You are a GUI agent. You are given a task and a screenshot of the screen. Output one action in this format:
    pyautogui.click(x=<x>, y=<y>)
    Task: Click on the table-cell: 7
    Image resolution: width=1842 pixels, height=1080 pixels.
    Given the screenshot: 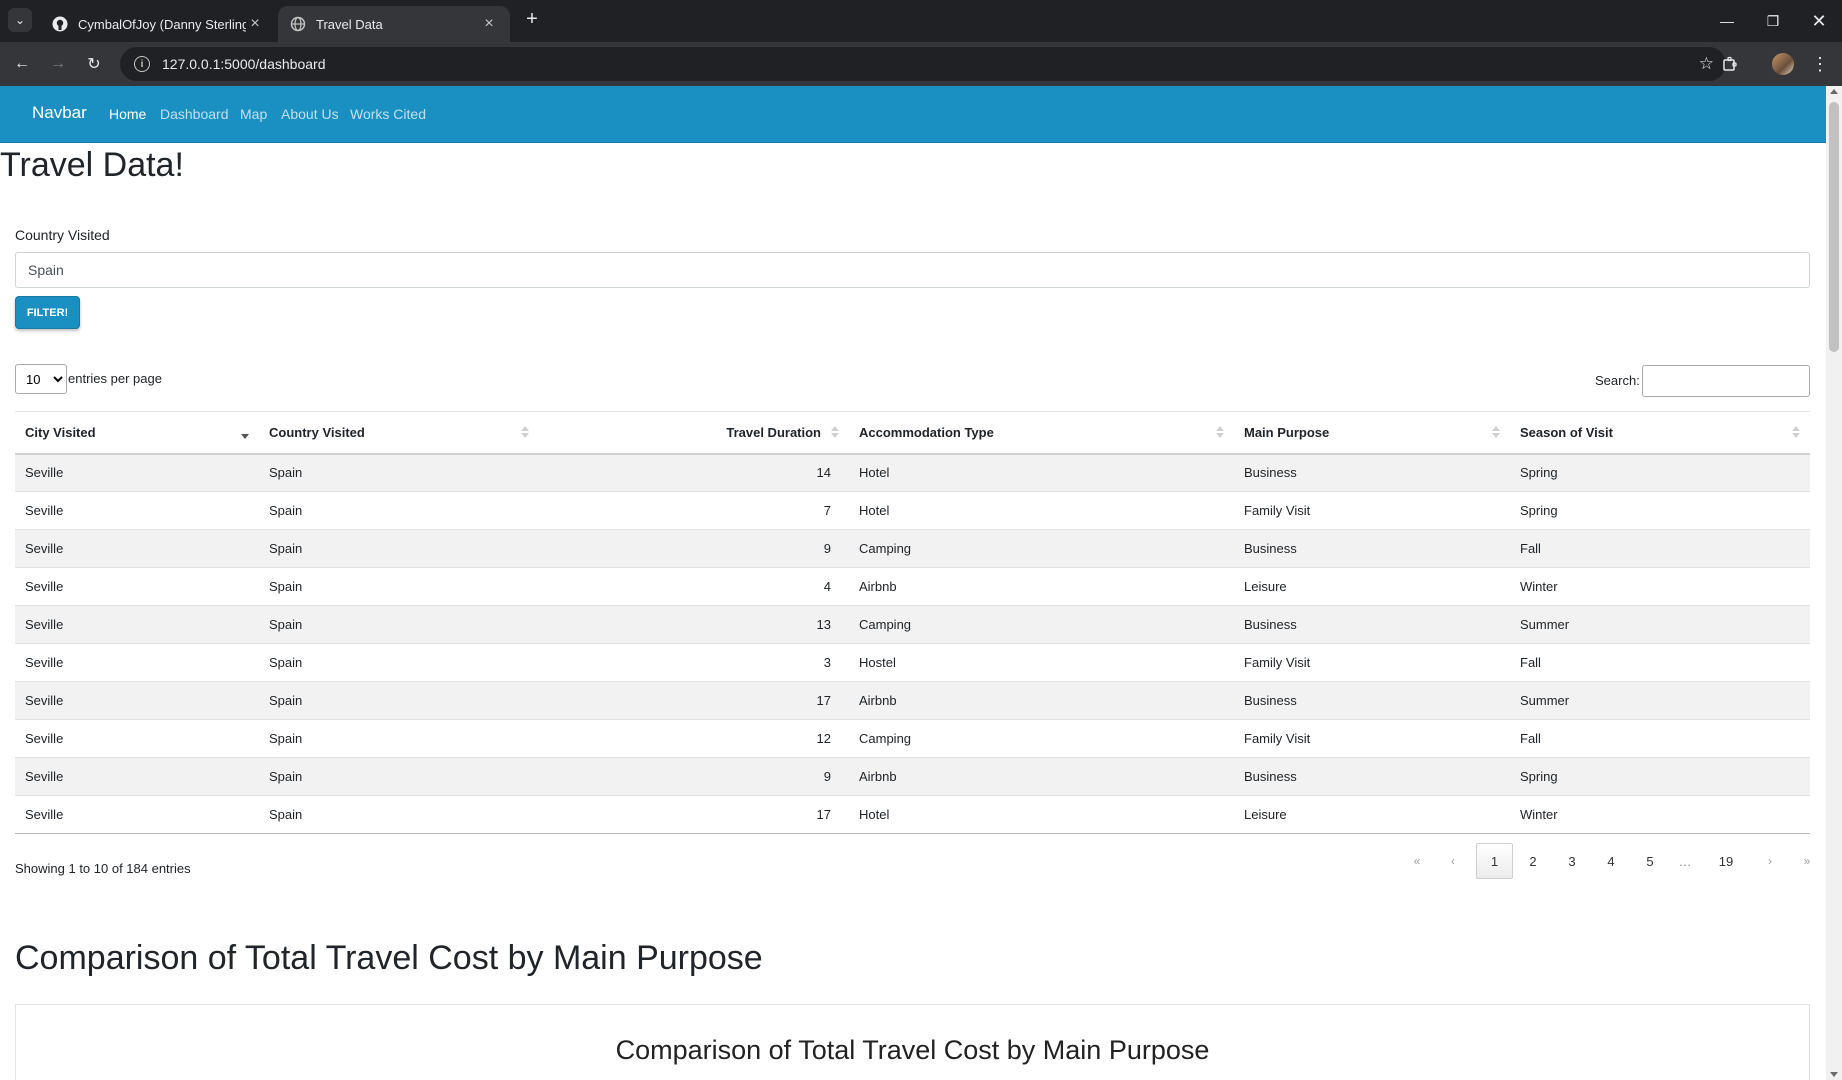 What is the action you would take?
    pyautogui.click(x=694, y=510)
    